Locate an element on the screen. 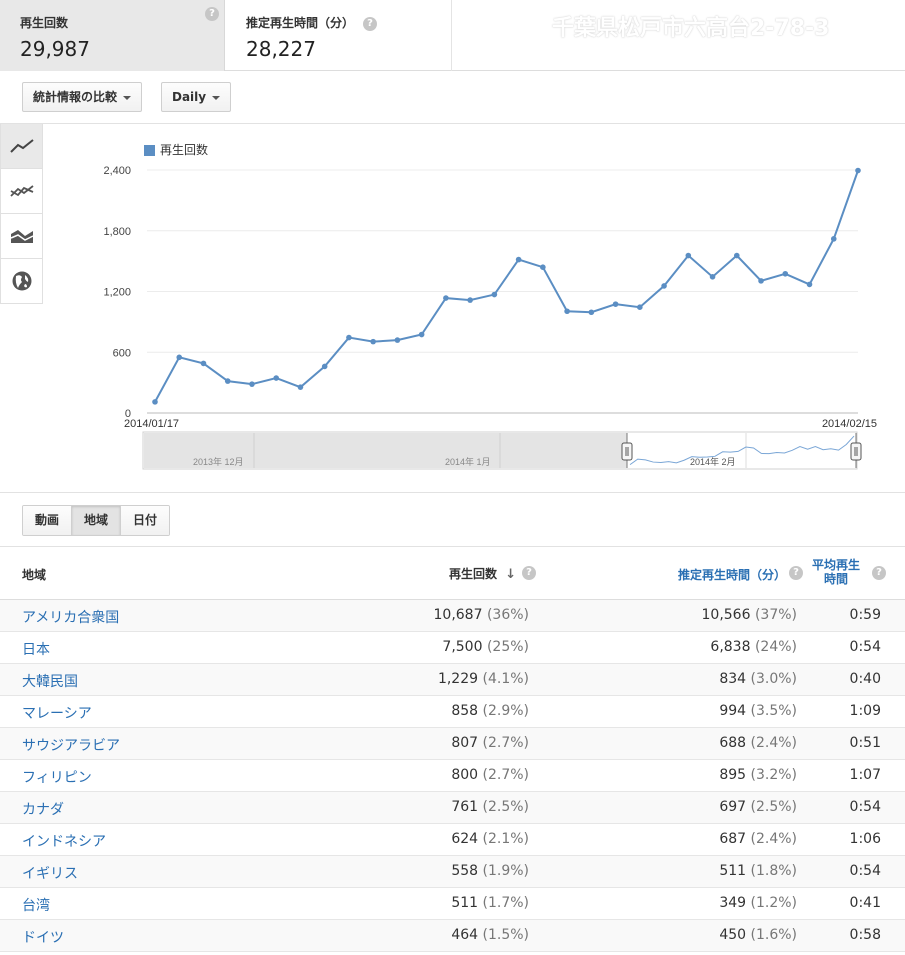 Image resolution: width=905 pixels, height=955 pixels. watch-time-value: 687 is located at coordinates (733, 839).